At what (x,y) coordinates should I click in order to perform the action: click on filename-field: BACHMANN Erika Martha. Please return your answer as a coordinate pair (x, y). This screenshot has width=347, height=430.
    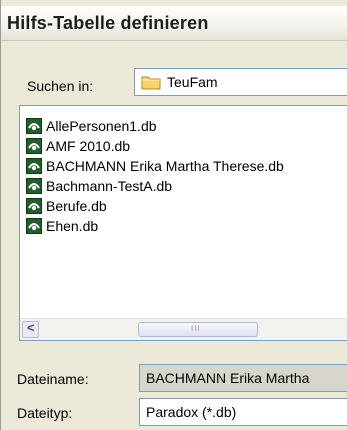
    Looking at the image, I should click on (243, 378).